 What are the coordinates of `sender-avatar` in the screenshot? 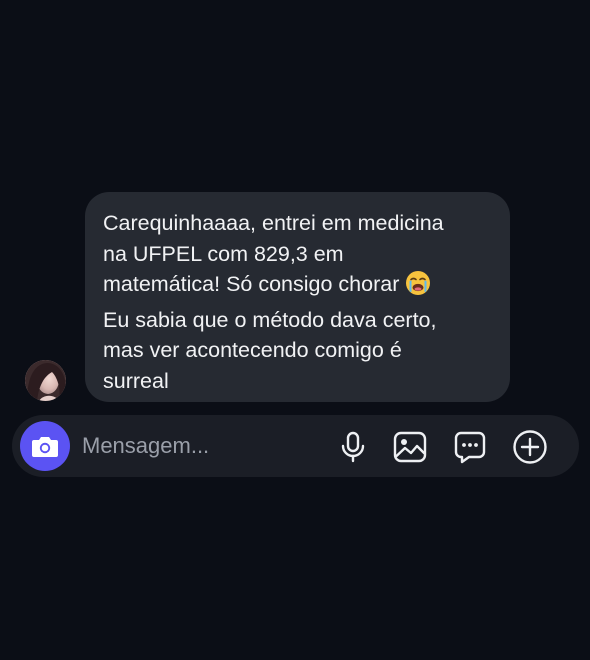 It's located at (45, 380).